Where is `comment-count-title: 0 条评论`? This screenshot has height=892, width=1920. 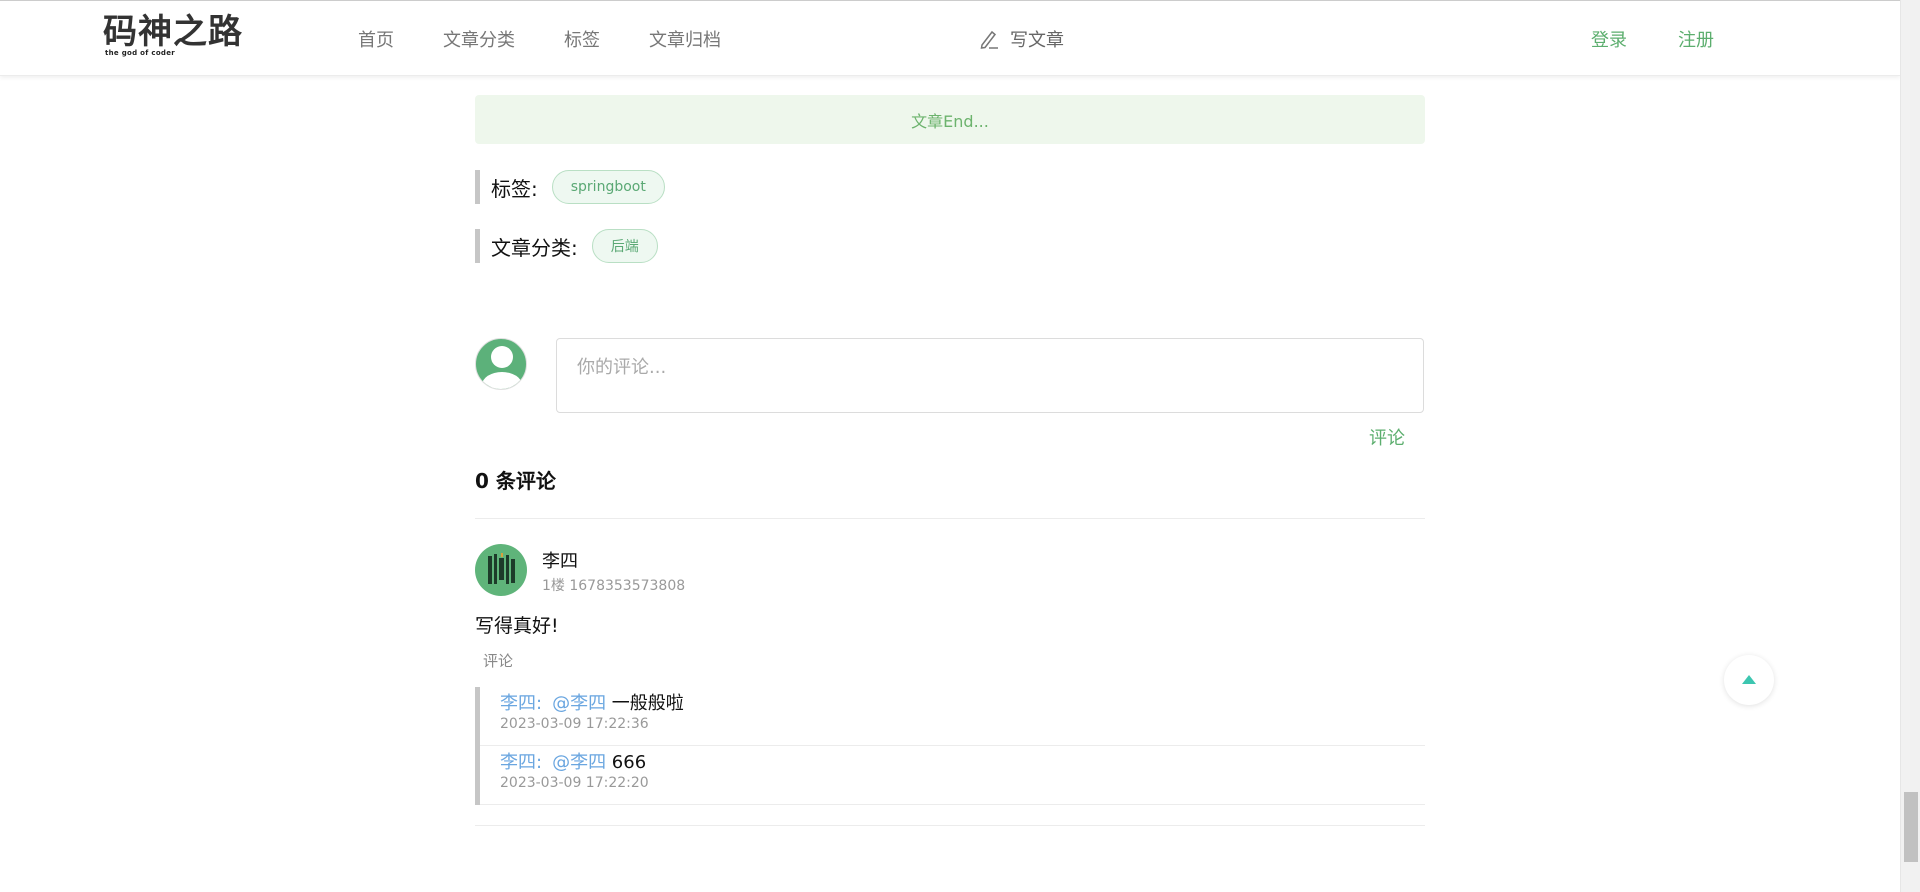
comment-count-title: 0 条评论 is located at coordinates (515, 481).